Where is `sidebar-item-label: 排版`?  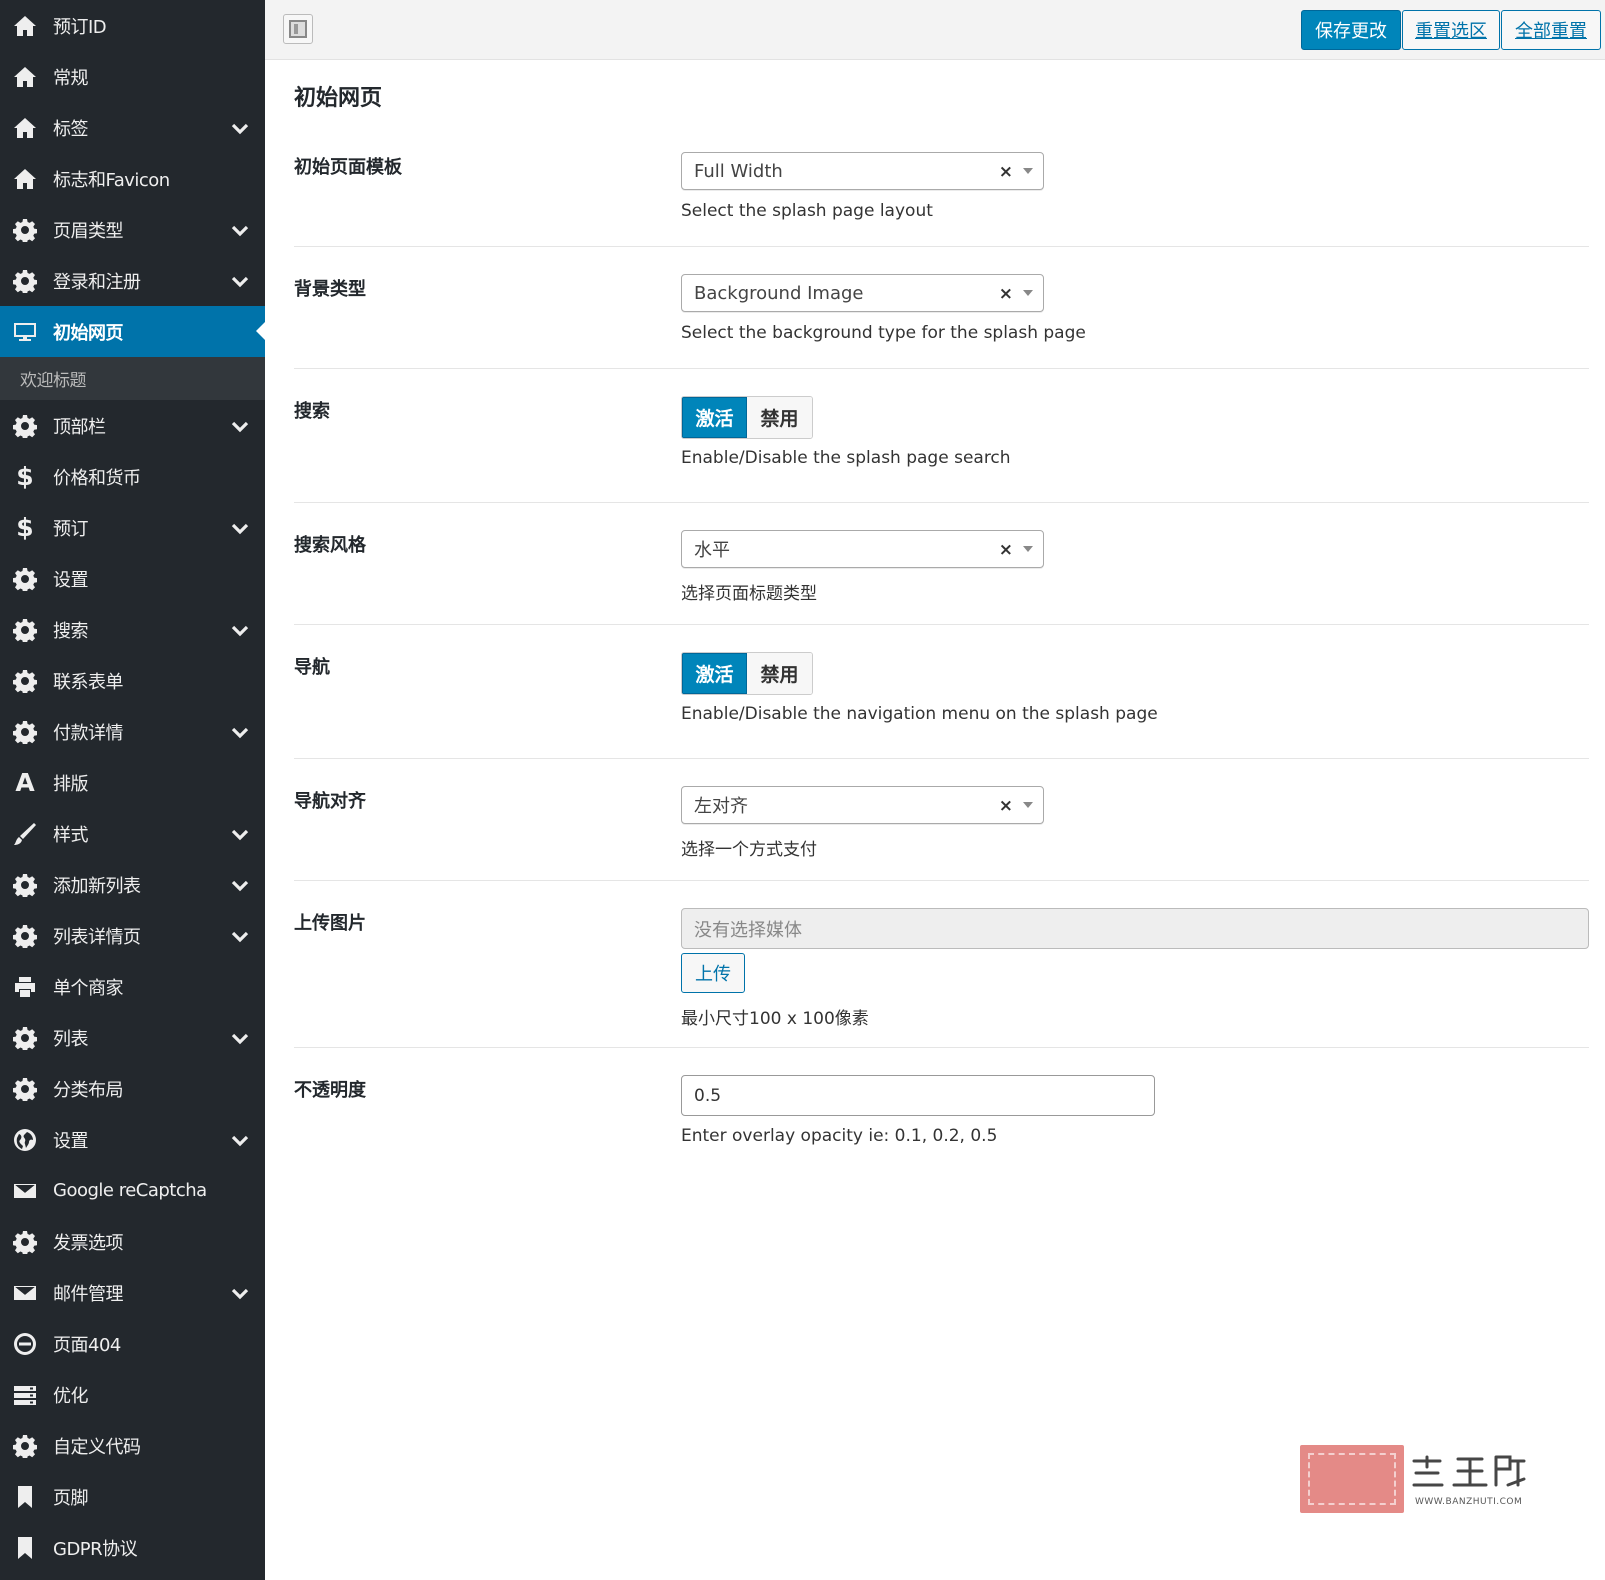 sidebar-item-label: 排版 is located at coordinates (71, 784).